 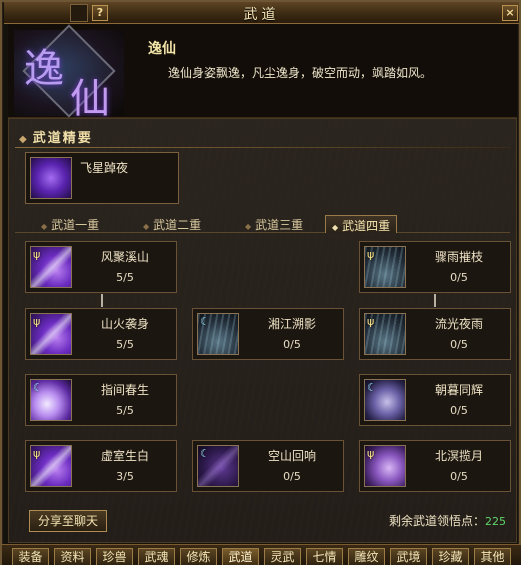 What do you see at coordinates (435, 466) in the screenshot?
I see `skill-card: ψ 北溟揽月 0/5` at bounding box center [435, 466].